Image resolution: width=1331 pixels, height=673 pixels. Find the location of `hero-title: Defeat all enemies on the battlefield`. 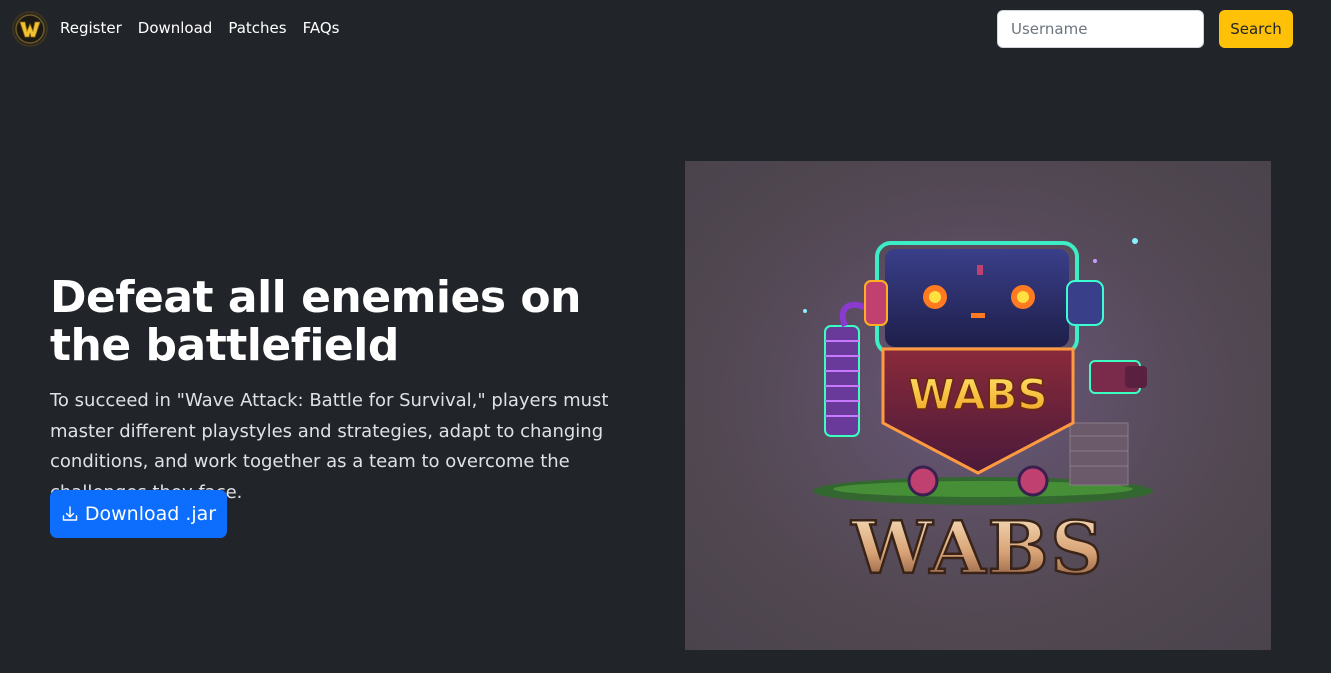

hero-title: Defeat all enemies on the battlefield is located at coordinates (315, 321).